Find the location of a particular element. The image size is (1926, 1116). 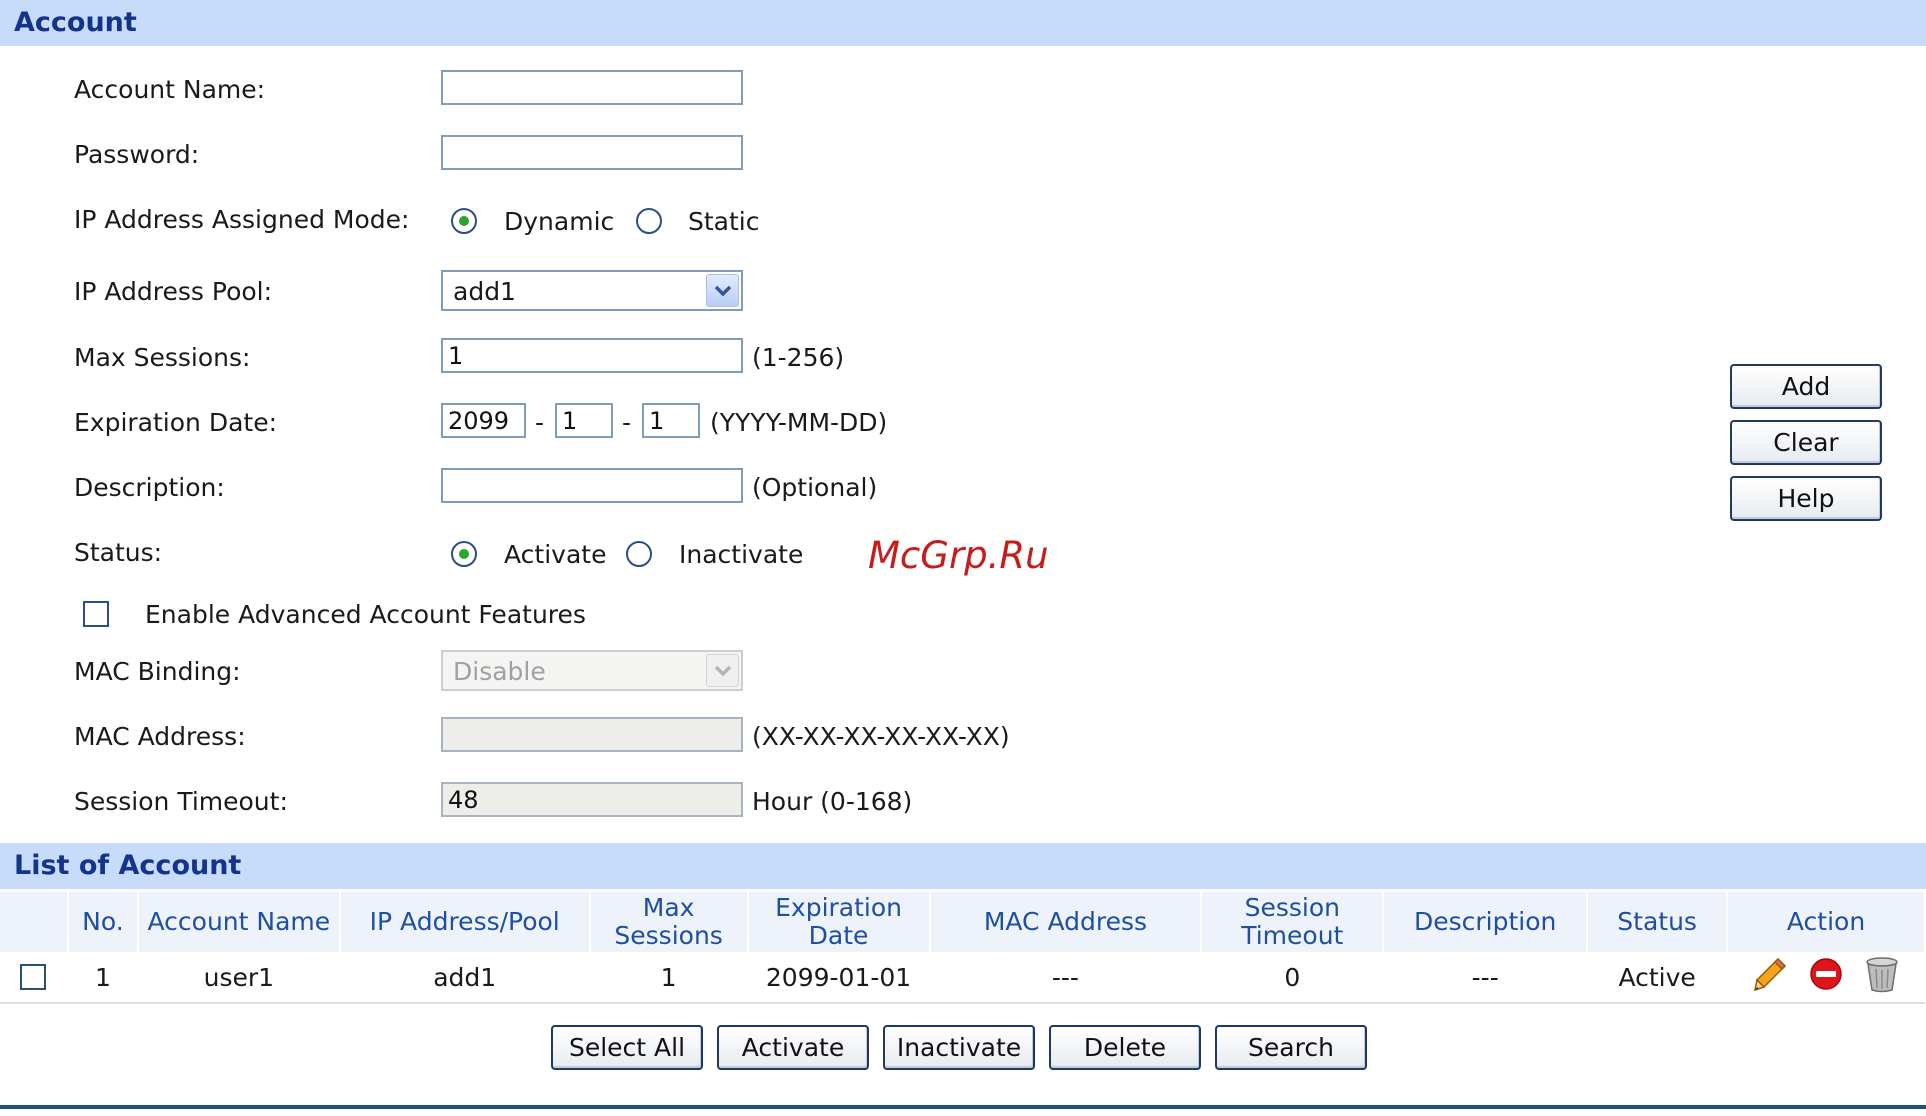

mac-binding-value: Disable is located at coordinates (499, 671).